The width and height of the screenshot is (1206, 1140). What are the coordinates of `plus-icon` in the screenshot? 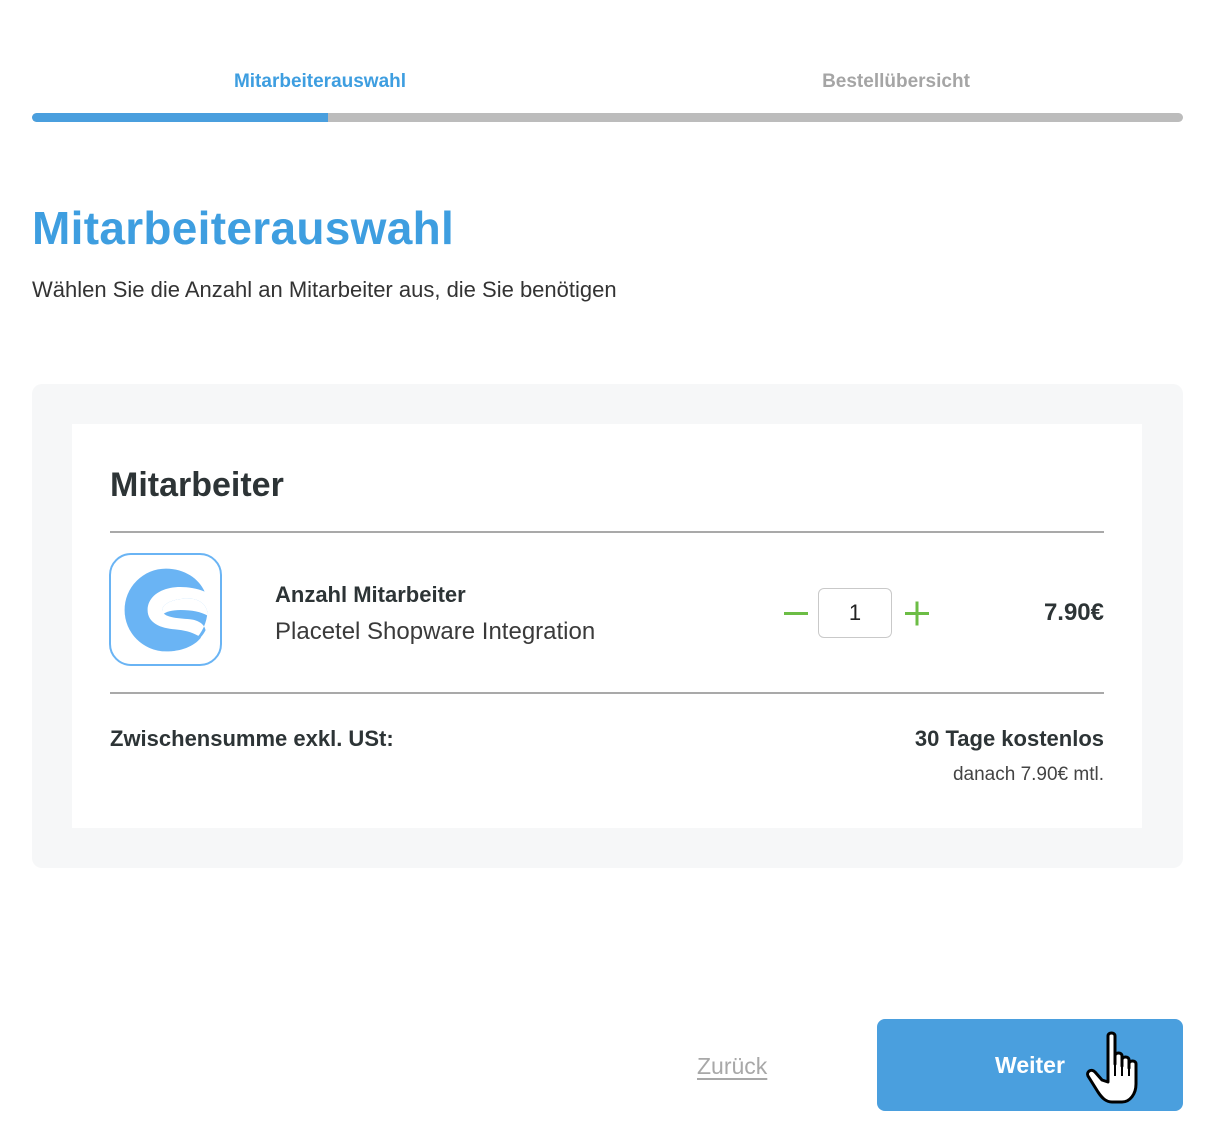 It's located at (917, 613).